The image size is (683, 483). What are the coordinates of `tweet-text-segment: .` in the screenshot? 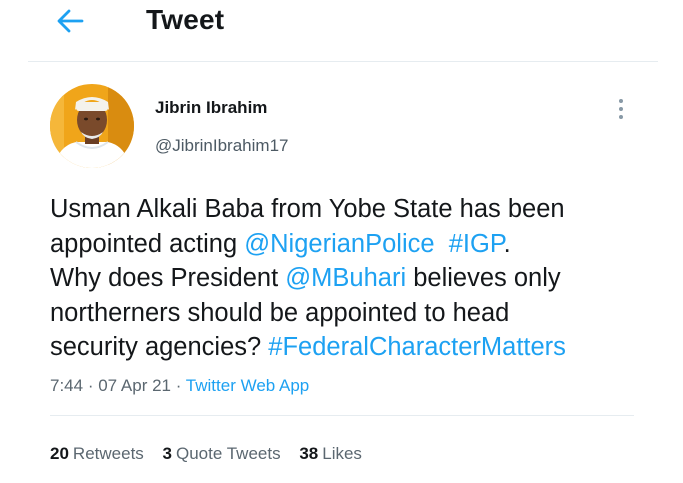 It's located at (507, 243).